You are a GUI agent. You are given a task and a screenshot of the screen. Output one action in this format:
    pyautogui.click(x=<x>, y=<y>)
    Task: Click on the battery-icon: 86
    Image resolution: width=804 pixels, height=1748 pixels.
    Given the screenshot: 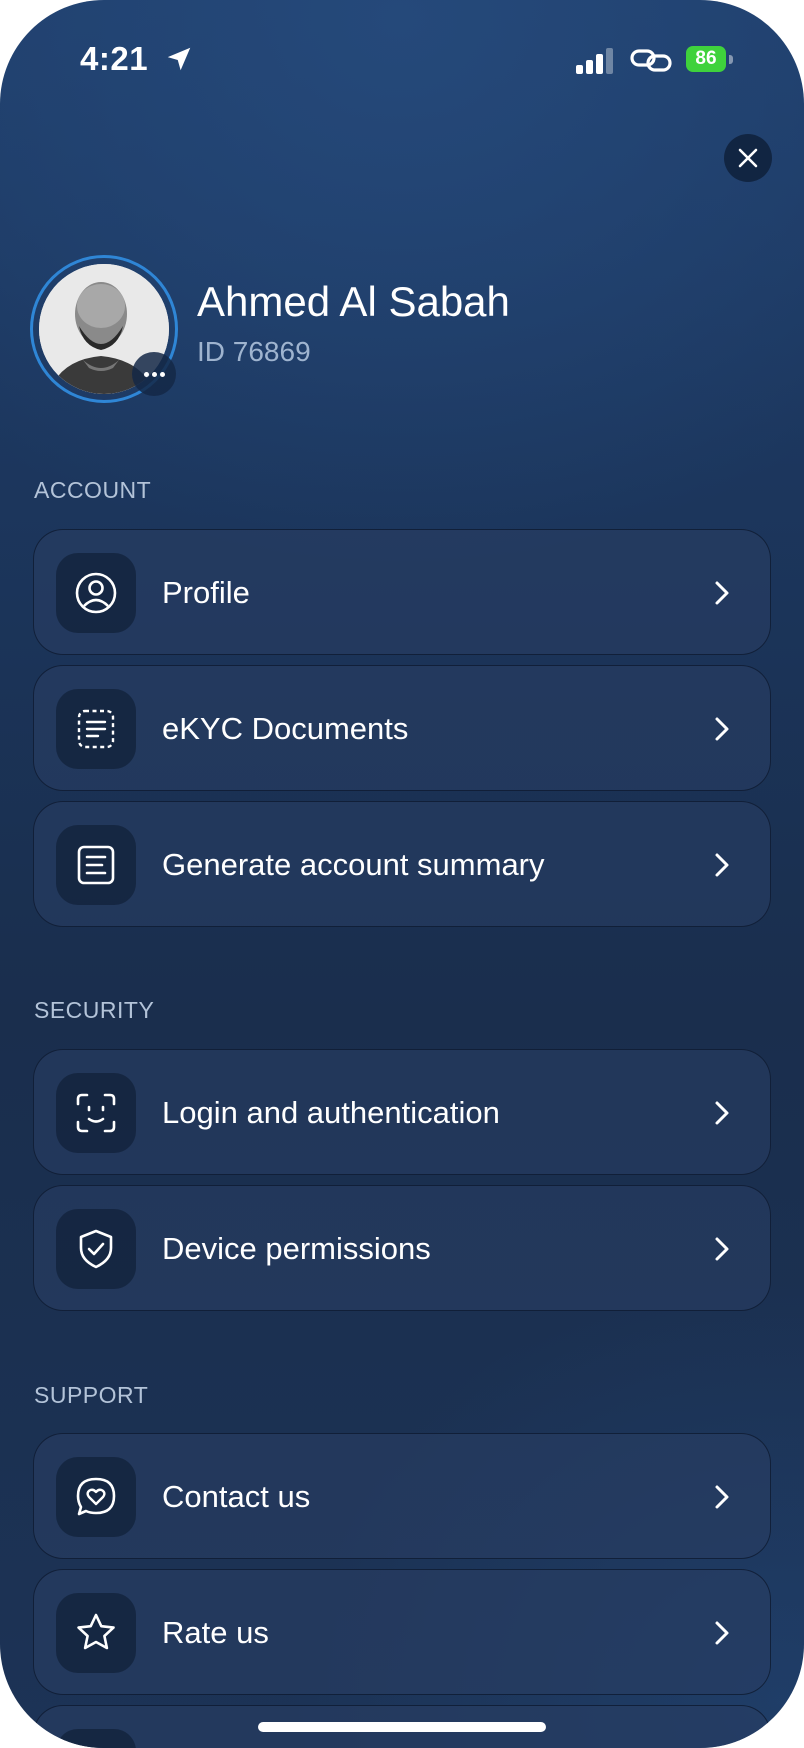 What is the action you would take?
    pyautogui.click(x=706, y=59)
    